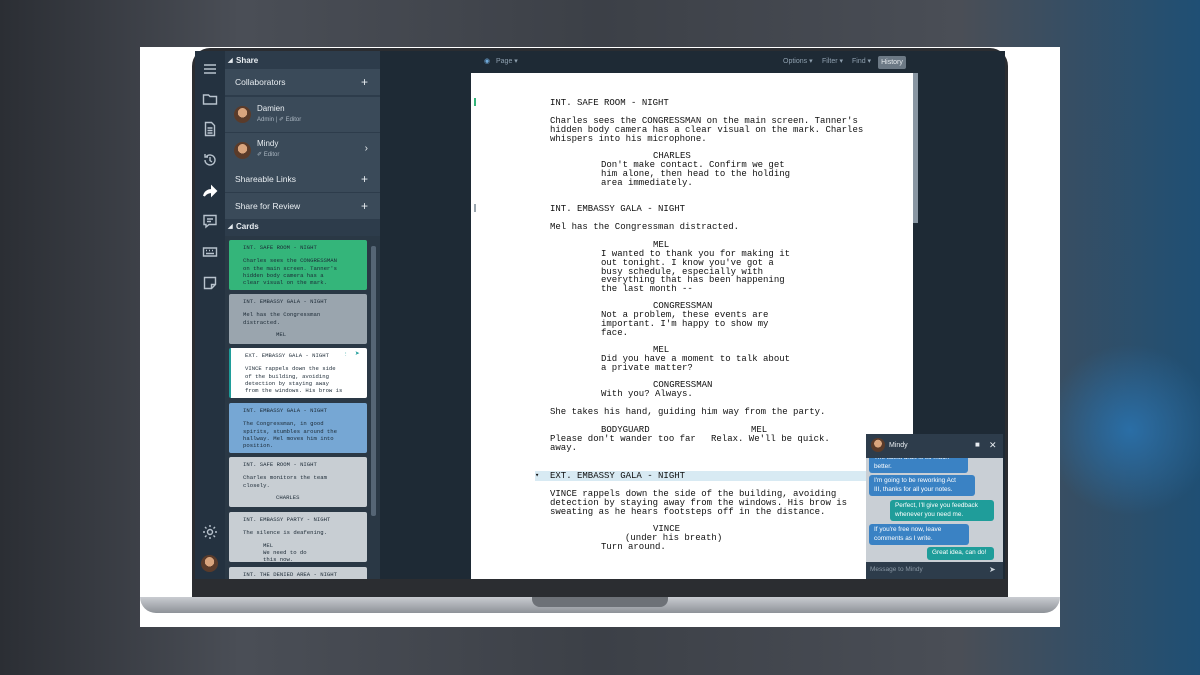  I want to click on comment-icon, so click(210, 221).